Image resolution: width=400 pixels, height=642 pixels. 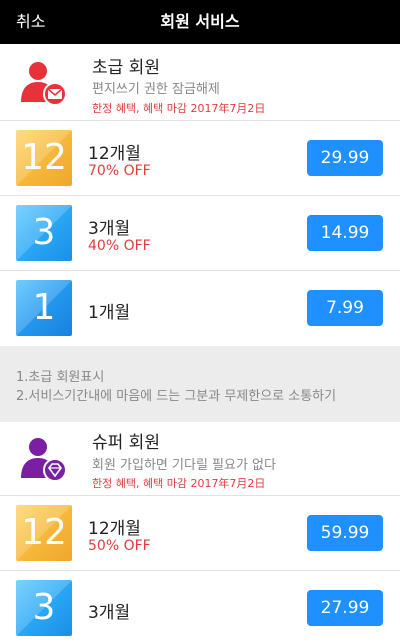 I want to click on plan-row: 12 12개월 70% OFF 29.99, so click(x=200, y=157).